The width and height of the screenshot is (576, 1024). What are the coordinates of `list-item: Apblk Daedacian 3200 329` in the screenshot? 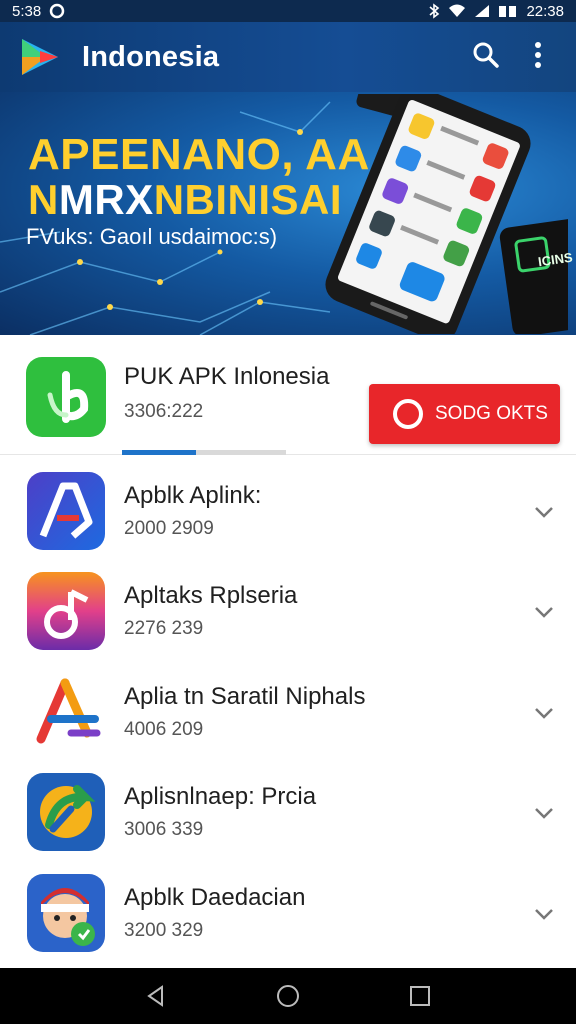 It's located at (288, 913).